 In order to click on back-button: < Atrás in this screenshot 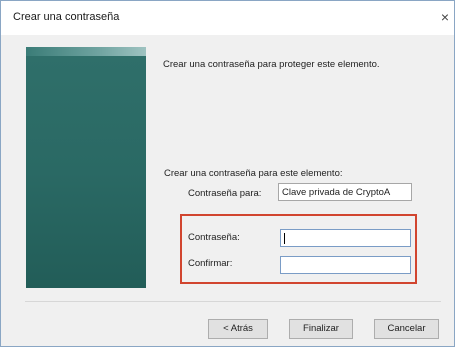, I will do `click(238, 329)`.